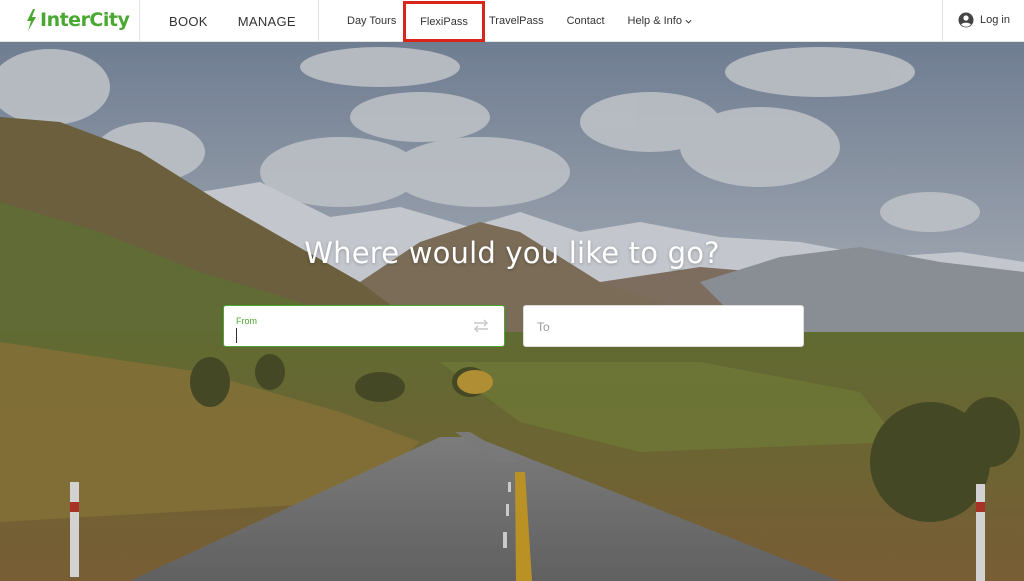 The image size is (1024, 581). I want to click on flexipass-highlight: FlexiPass, so click(444, 21).